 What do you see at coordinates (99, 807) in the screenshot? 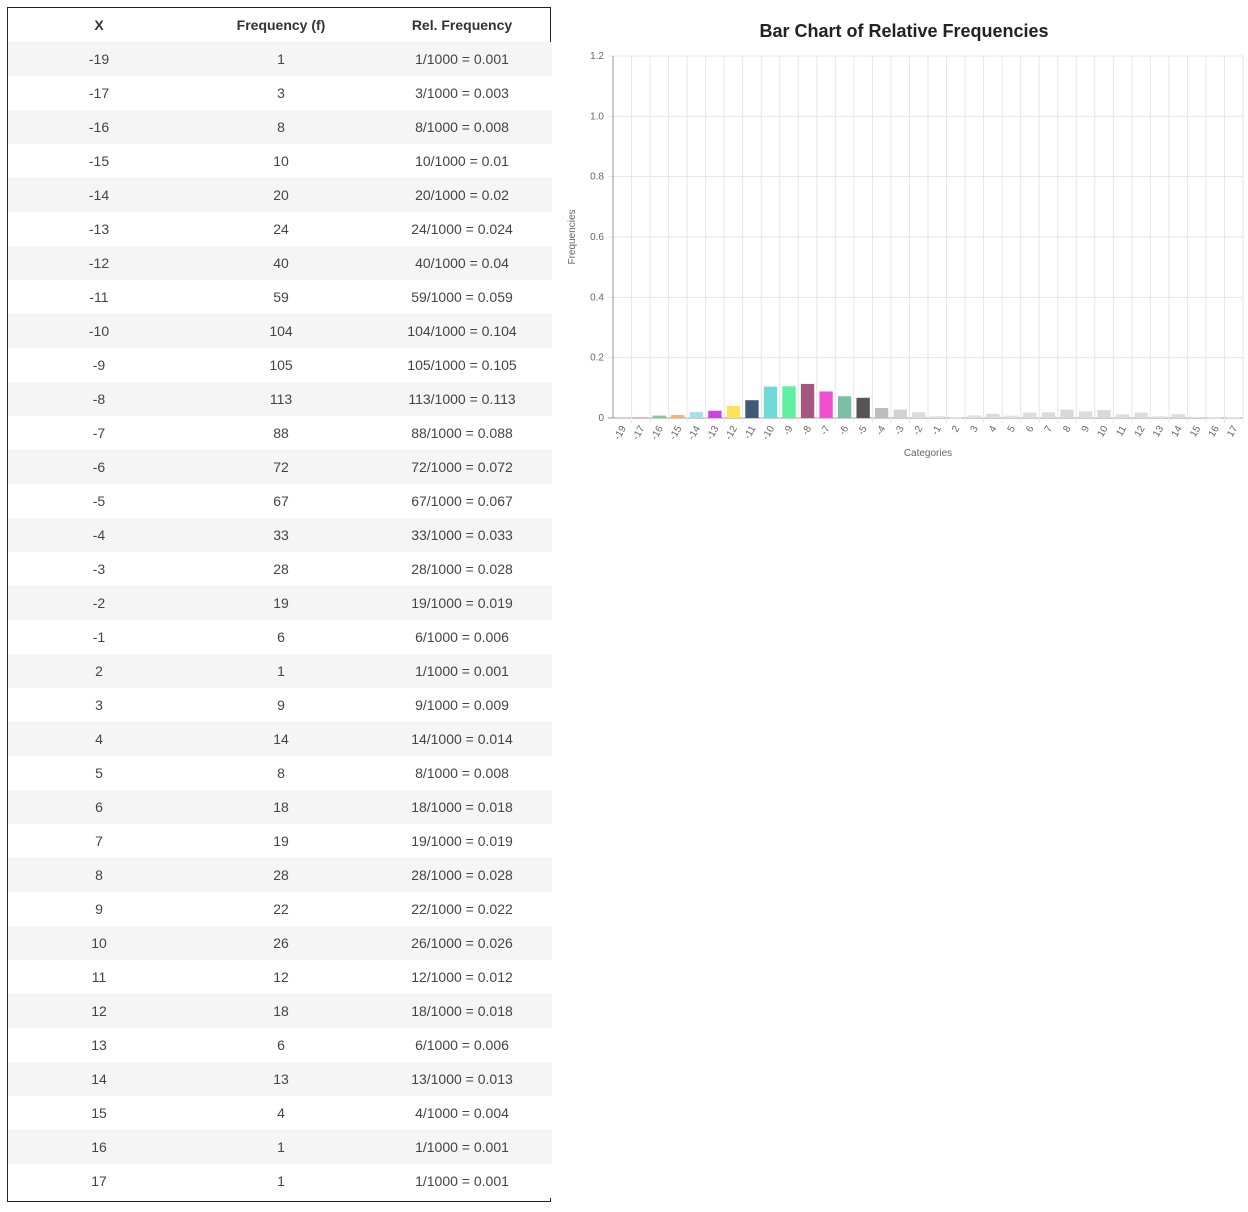
I see `cell-x: 6` at bounding box center [99, 807].